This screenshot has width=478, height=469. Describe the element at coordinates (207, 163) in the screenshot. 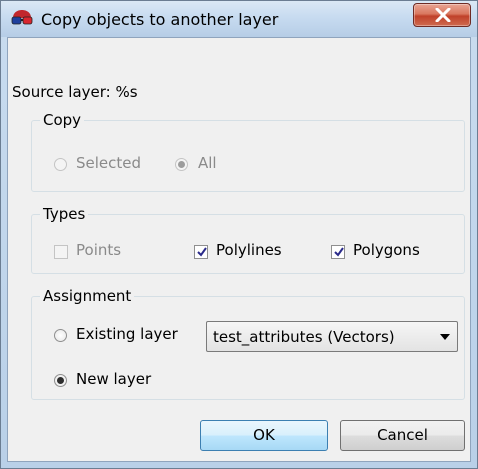

I see `radio-all-label: All` at that location.